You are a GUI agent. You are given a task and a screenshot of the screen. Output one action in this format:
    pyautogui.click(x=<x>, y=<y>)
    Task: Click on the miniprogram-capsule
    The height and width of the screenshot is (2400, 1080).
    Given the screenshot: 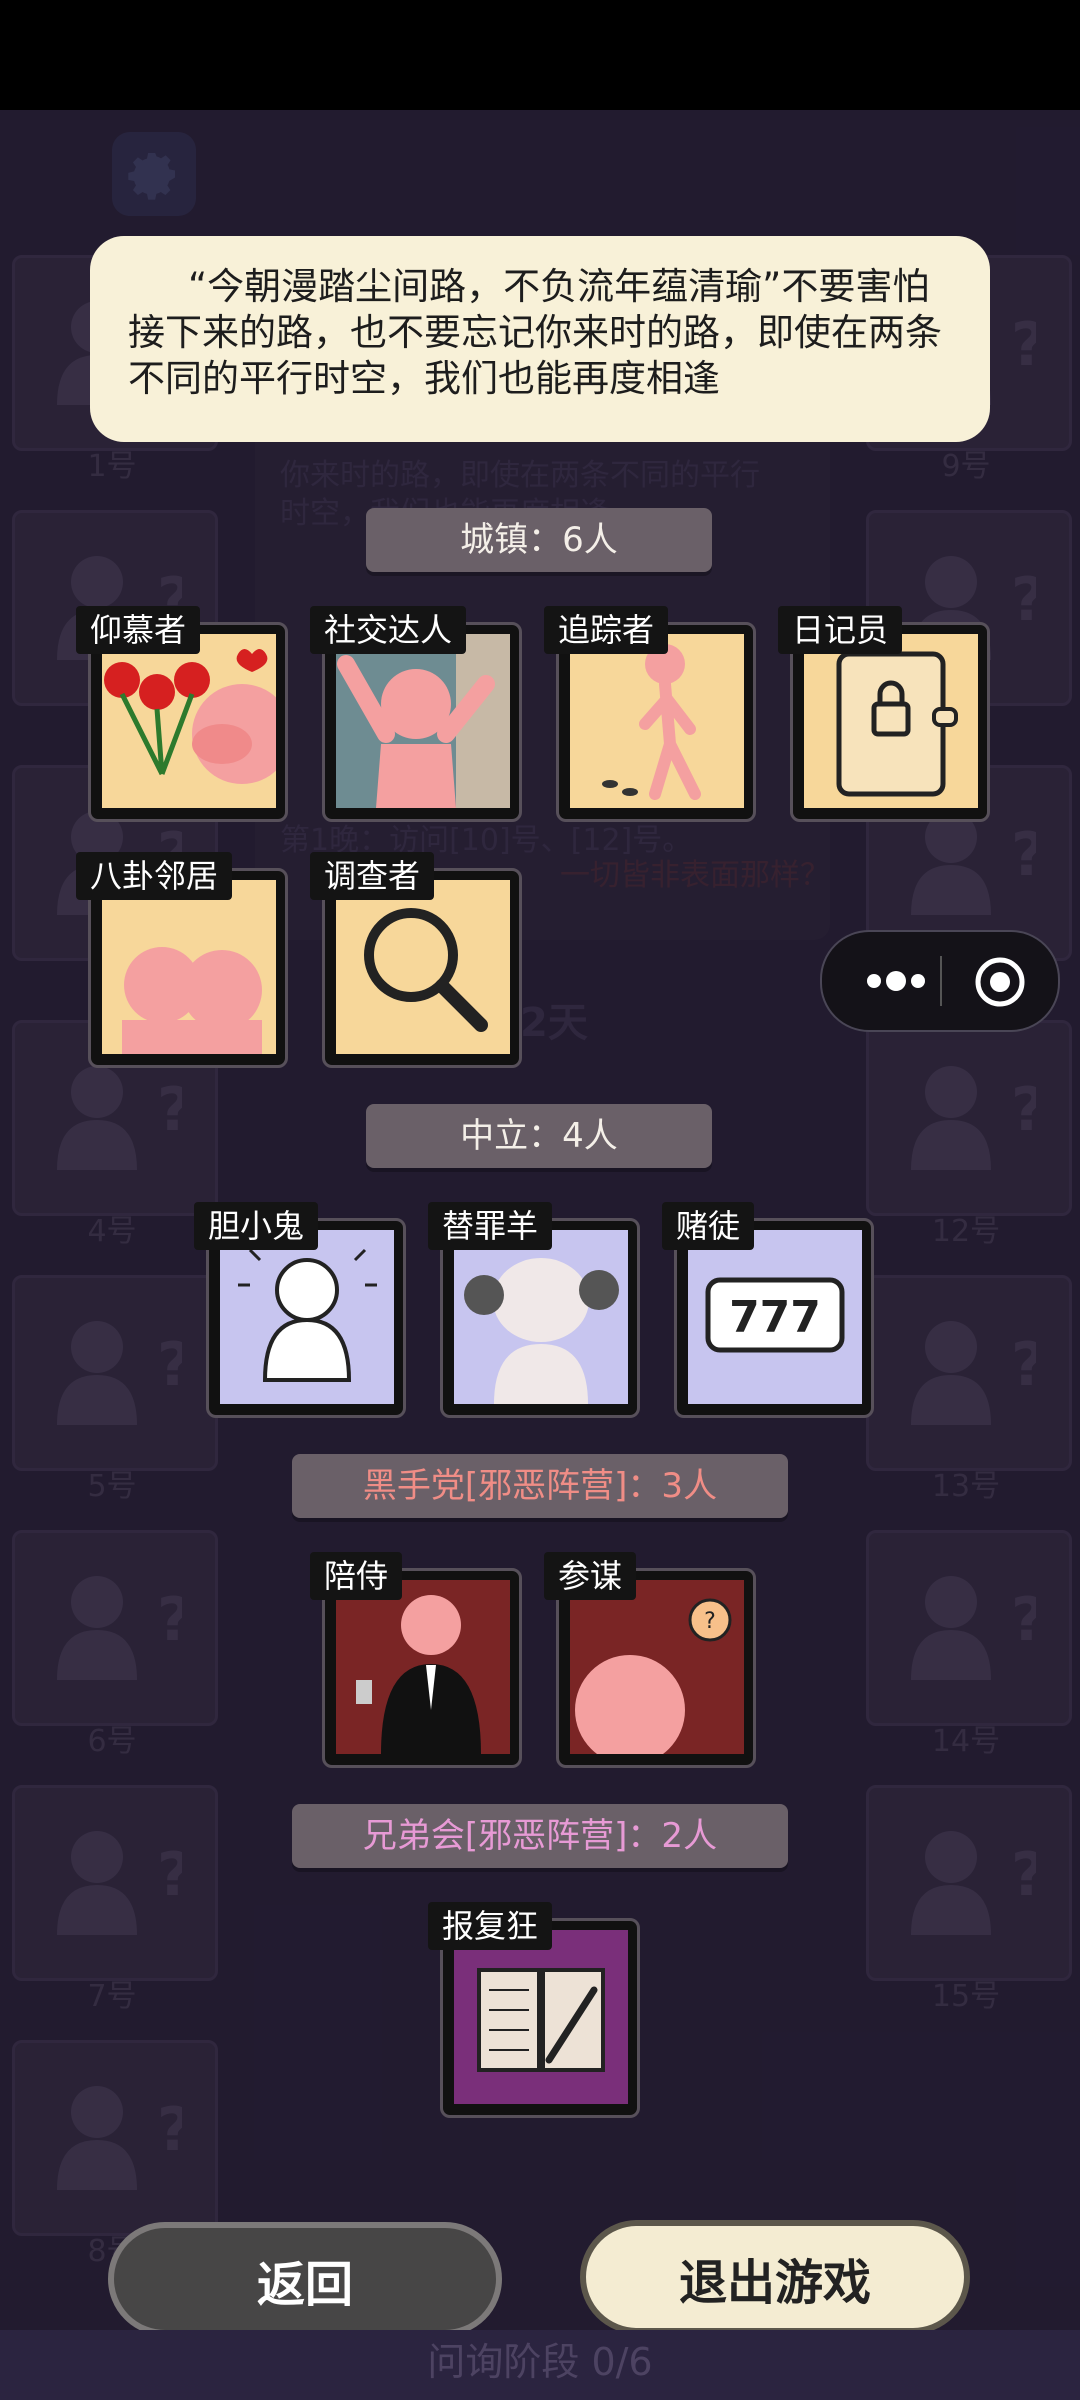 What is the action you would take?
    pyautogui.click(x=940, y=981)
    